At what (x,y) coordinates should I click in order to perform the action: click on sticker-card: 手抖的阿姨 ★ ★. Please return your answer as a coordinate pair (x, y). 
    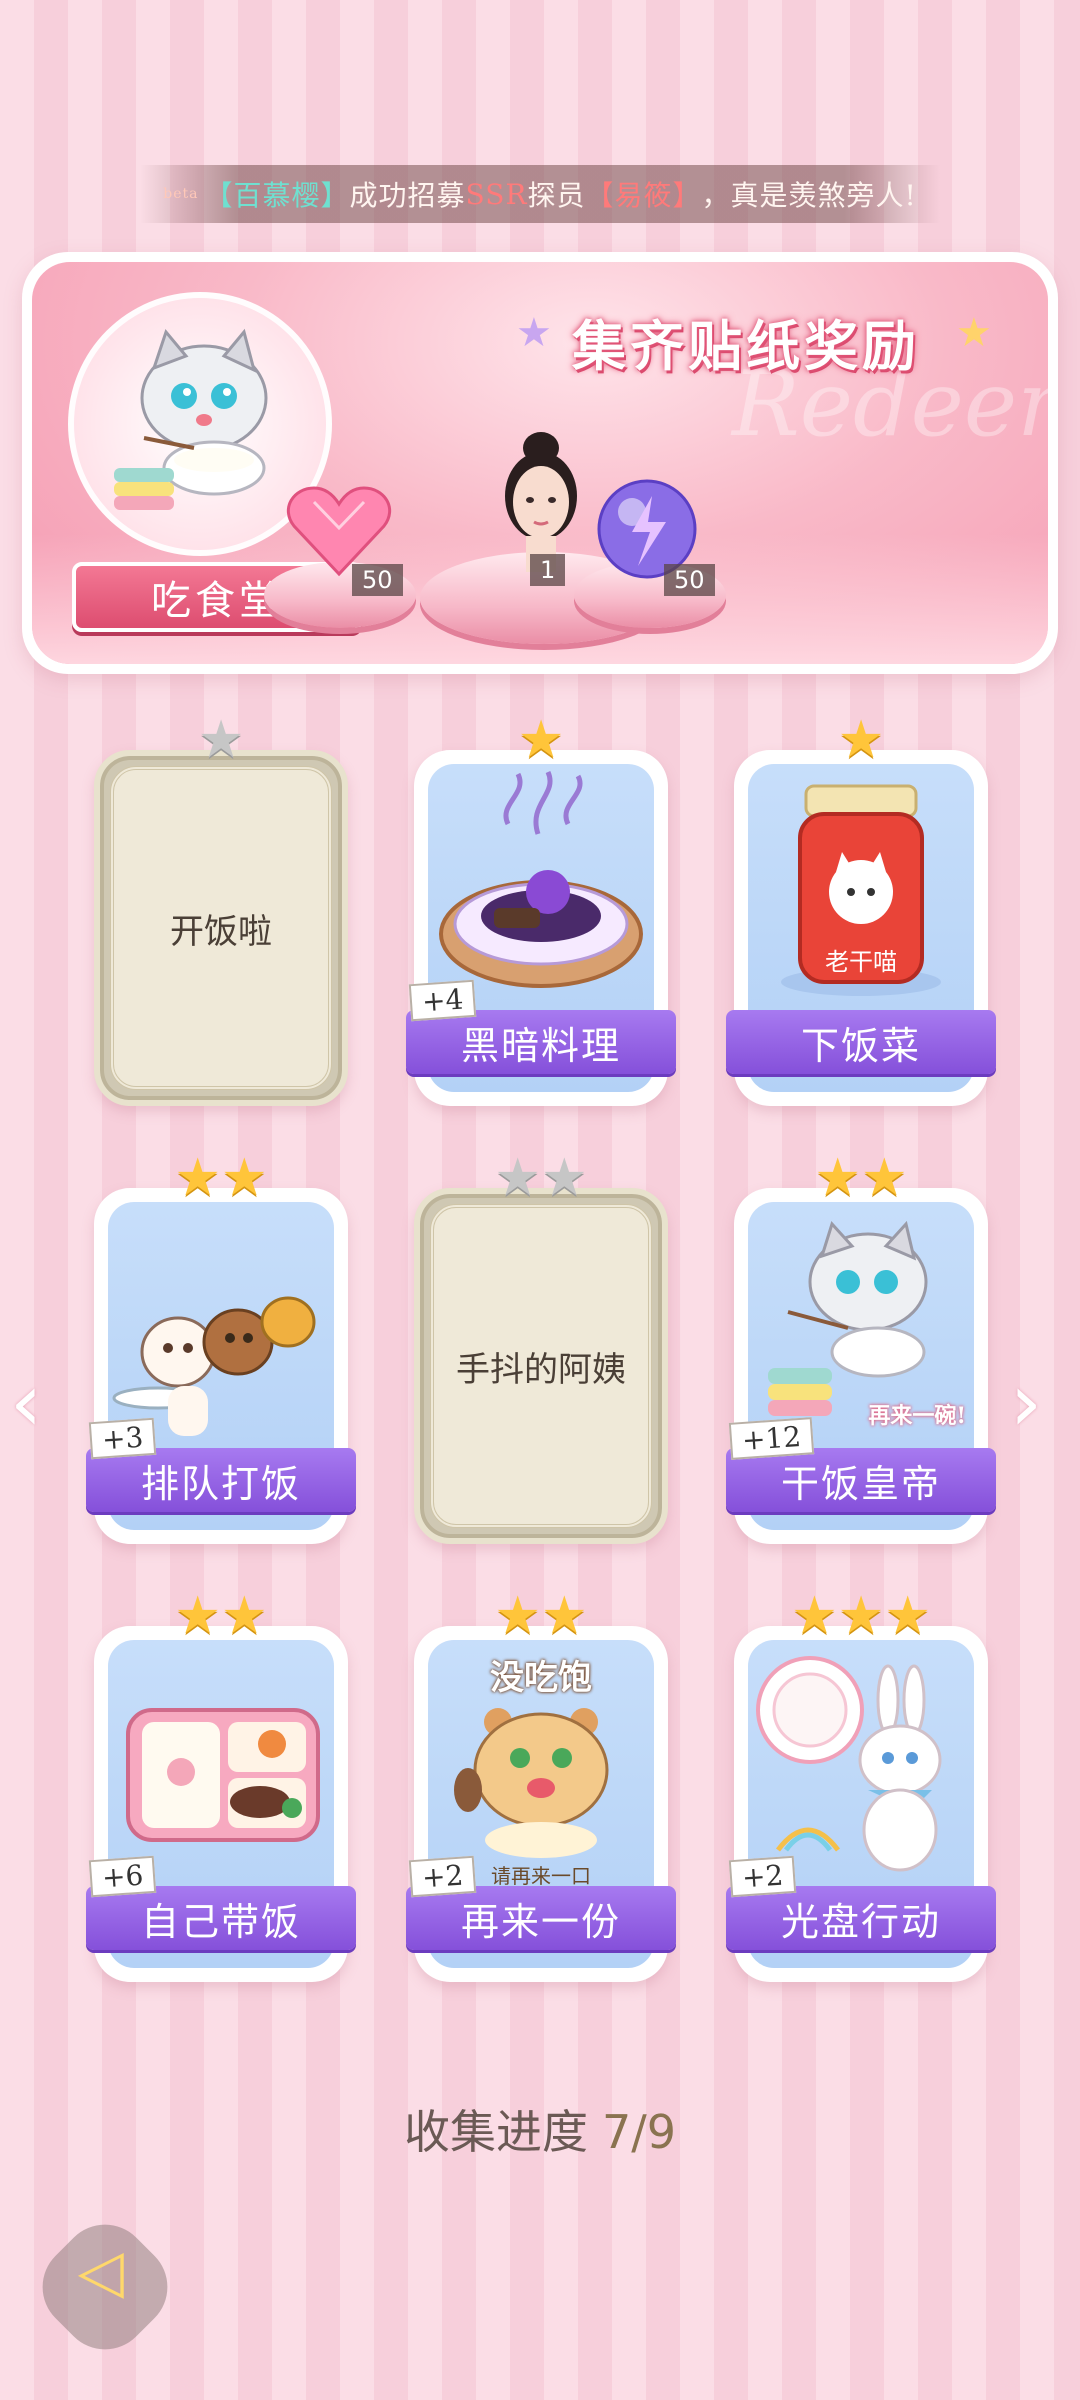
    Looking at the image, I should click on (541, 1348).